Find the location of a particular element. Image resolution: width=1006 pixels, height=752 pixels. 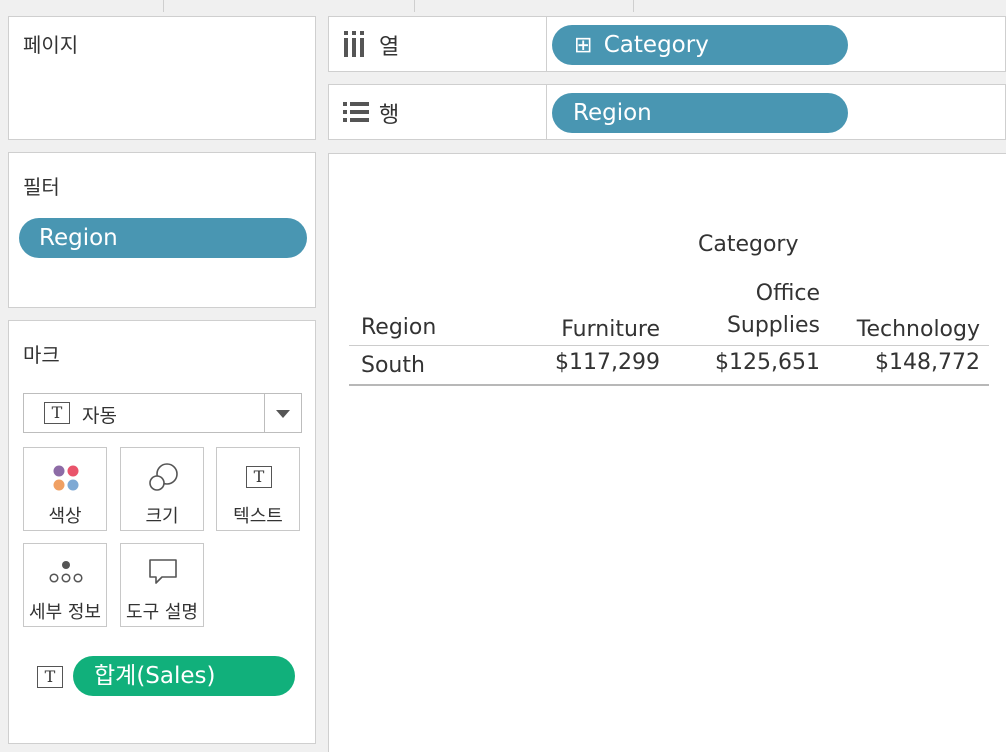

columns-icon is located at coordinates (354, 44).